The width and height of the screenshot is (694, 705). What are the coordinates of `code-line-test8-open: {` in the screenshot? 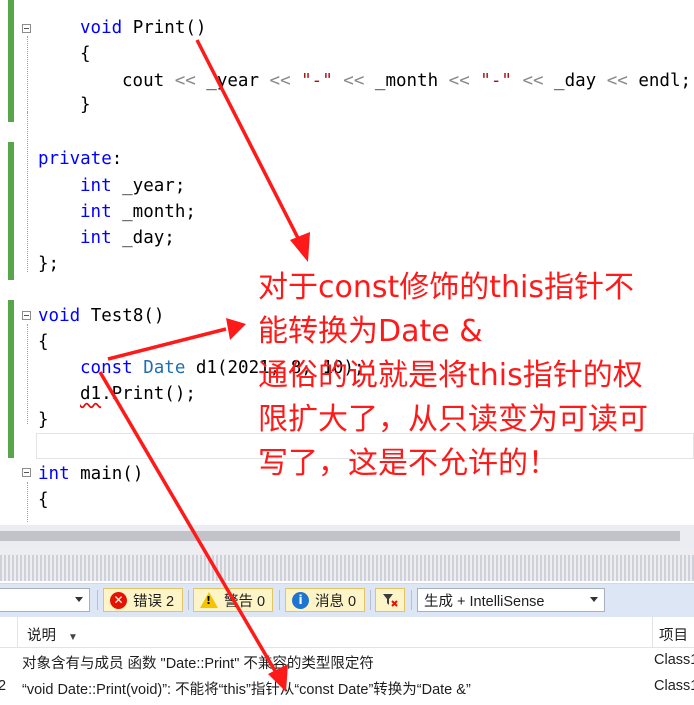 It's located at (43, 342).